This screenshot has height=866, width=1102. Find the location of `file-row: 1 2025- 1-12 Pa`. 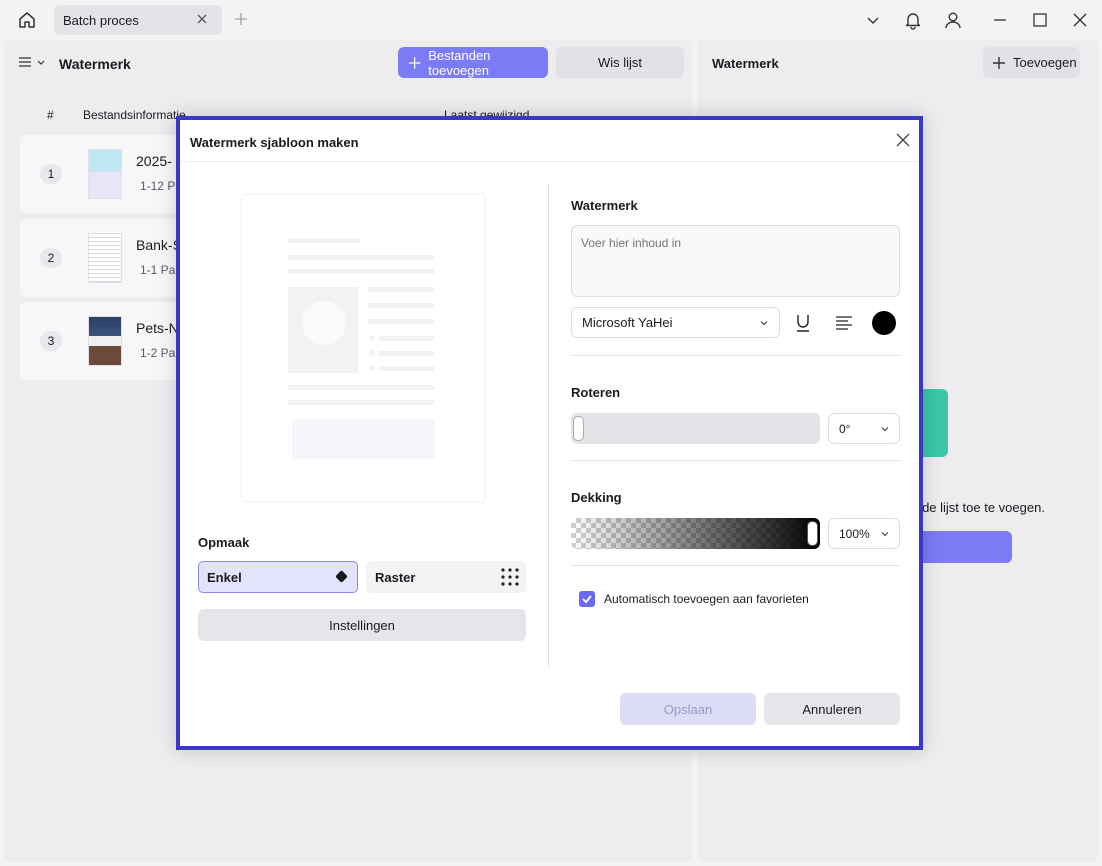

file-row: 1 2025- 1-12 Pa is located at coordinates (105, 174).